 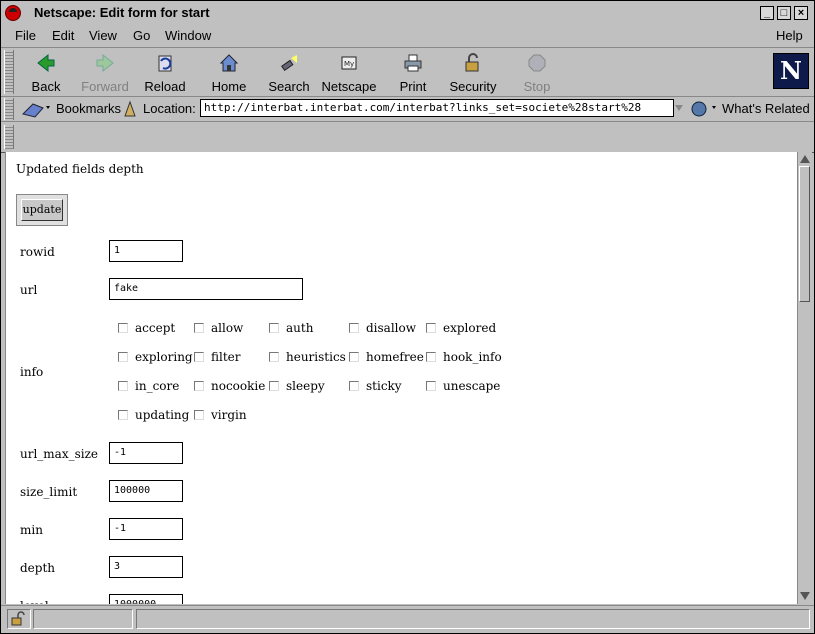 What do you see at coordinates (146, 599) in the screenshot?
I see `level-input: 1000000` at bounding box center [146, 599].